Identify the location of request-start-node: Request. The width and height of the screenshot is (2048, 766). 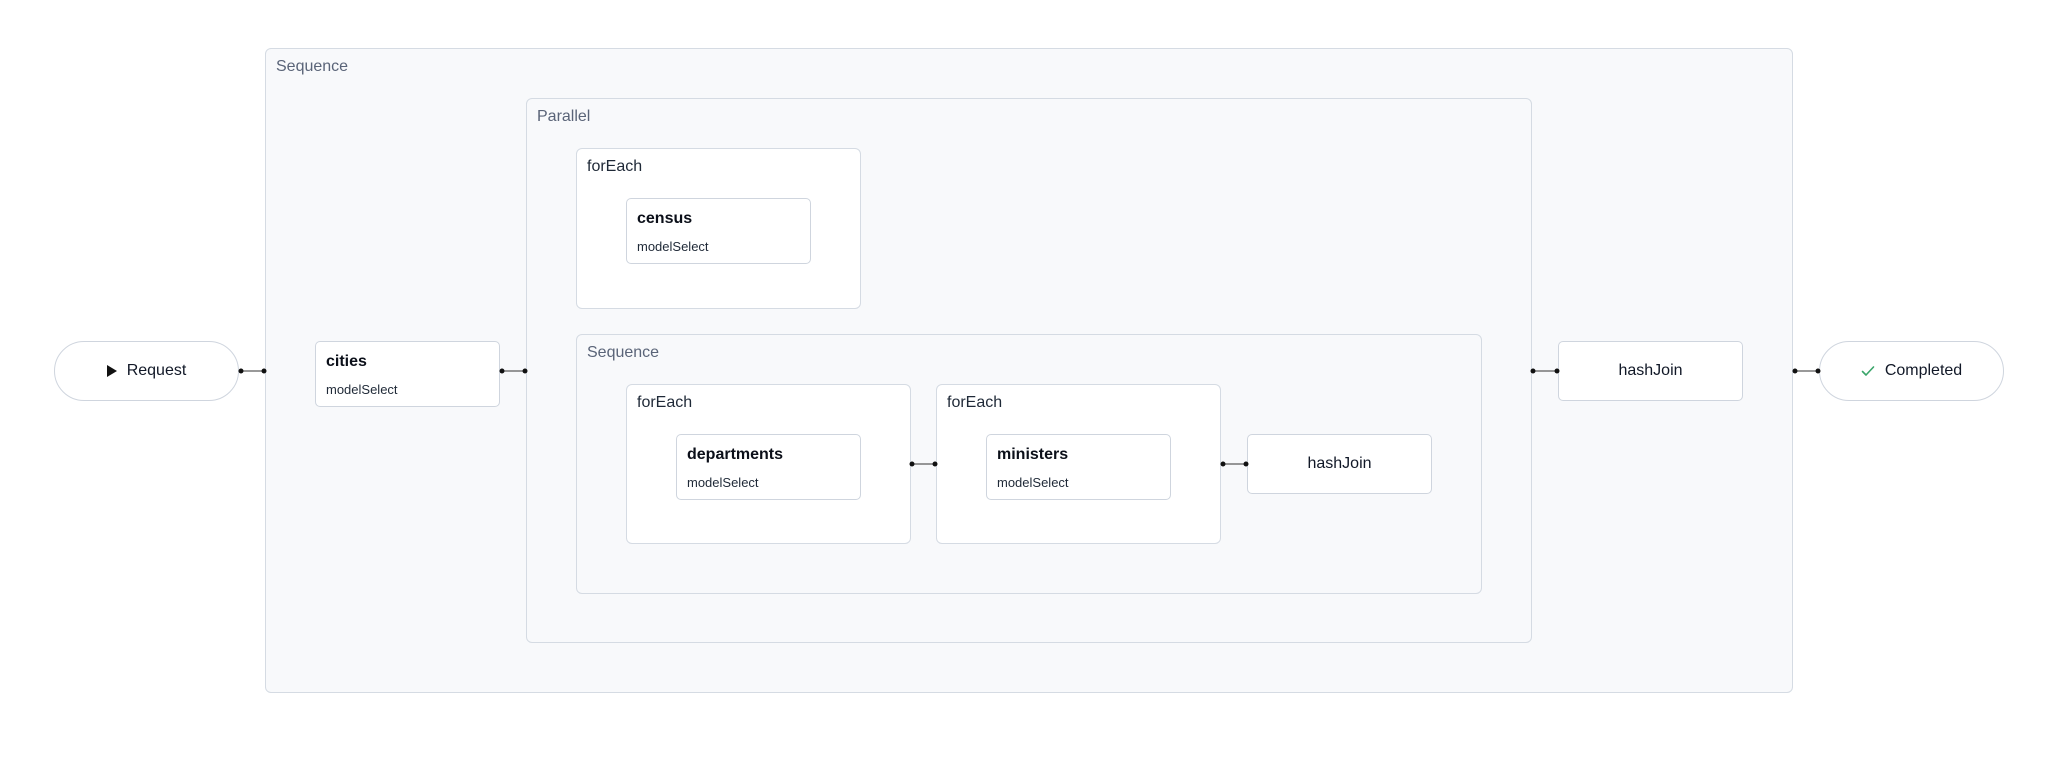
(146, 371).